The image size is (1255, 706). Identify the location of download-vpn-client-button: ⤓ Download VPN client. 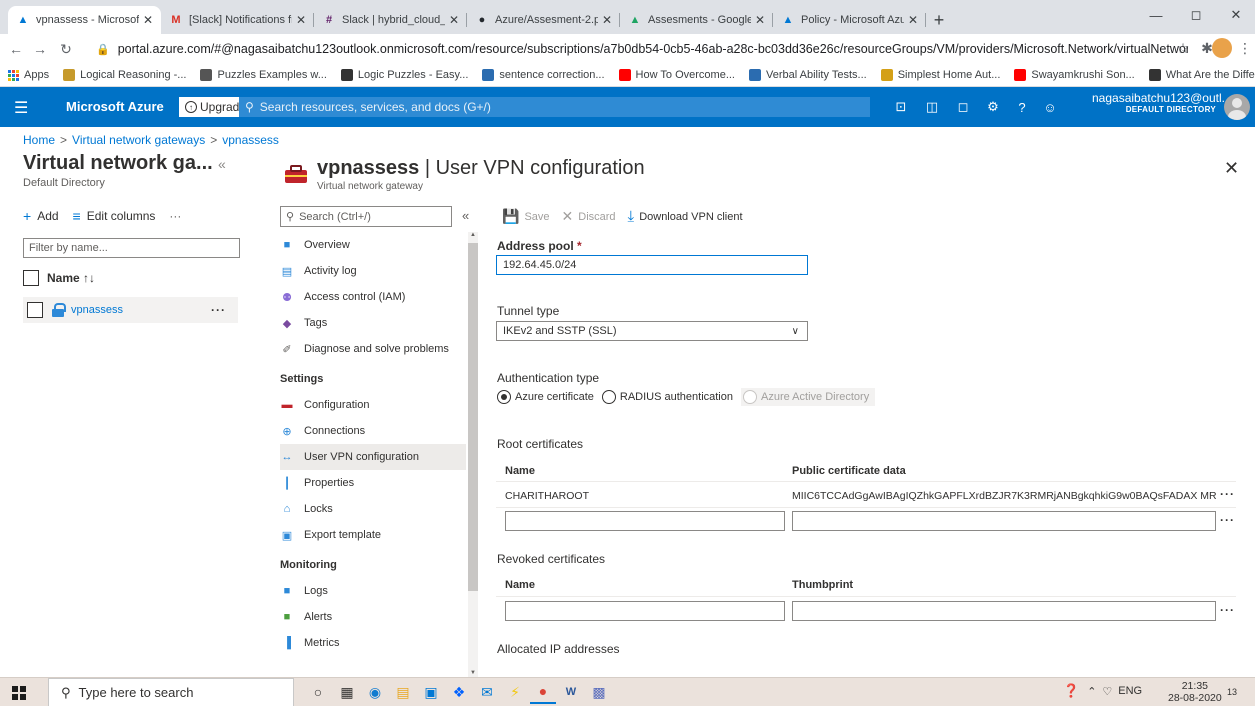
(685, 216).